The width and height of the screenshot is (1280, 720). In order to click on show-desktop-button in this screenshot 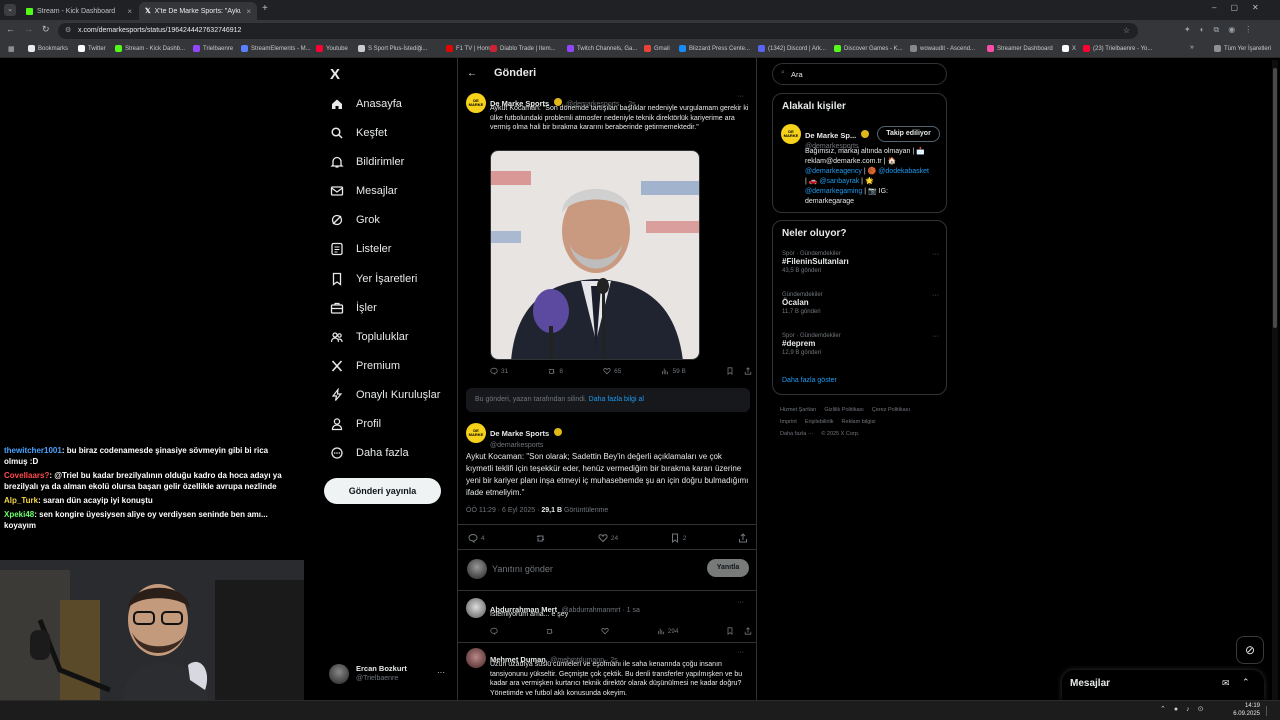, I will do `click(1270, 711)`.